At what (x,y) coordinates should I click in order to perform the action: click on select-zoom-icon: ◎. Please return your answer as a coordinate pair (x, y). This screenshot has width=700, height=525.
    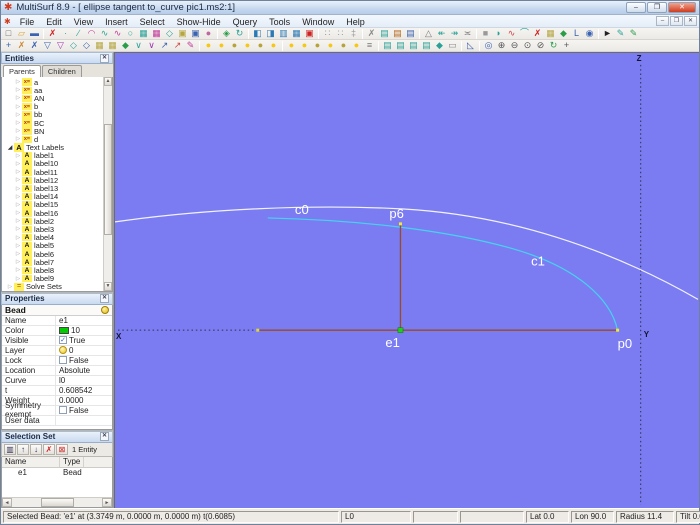
    Looking at the image, I should click on (488, 45).